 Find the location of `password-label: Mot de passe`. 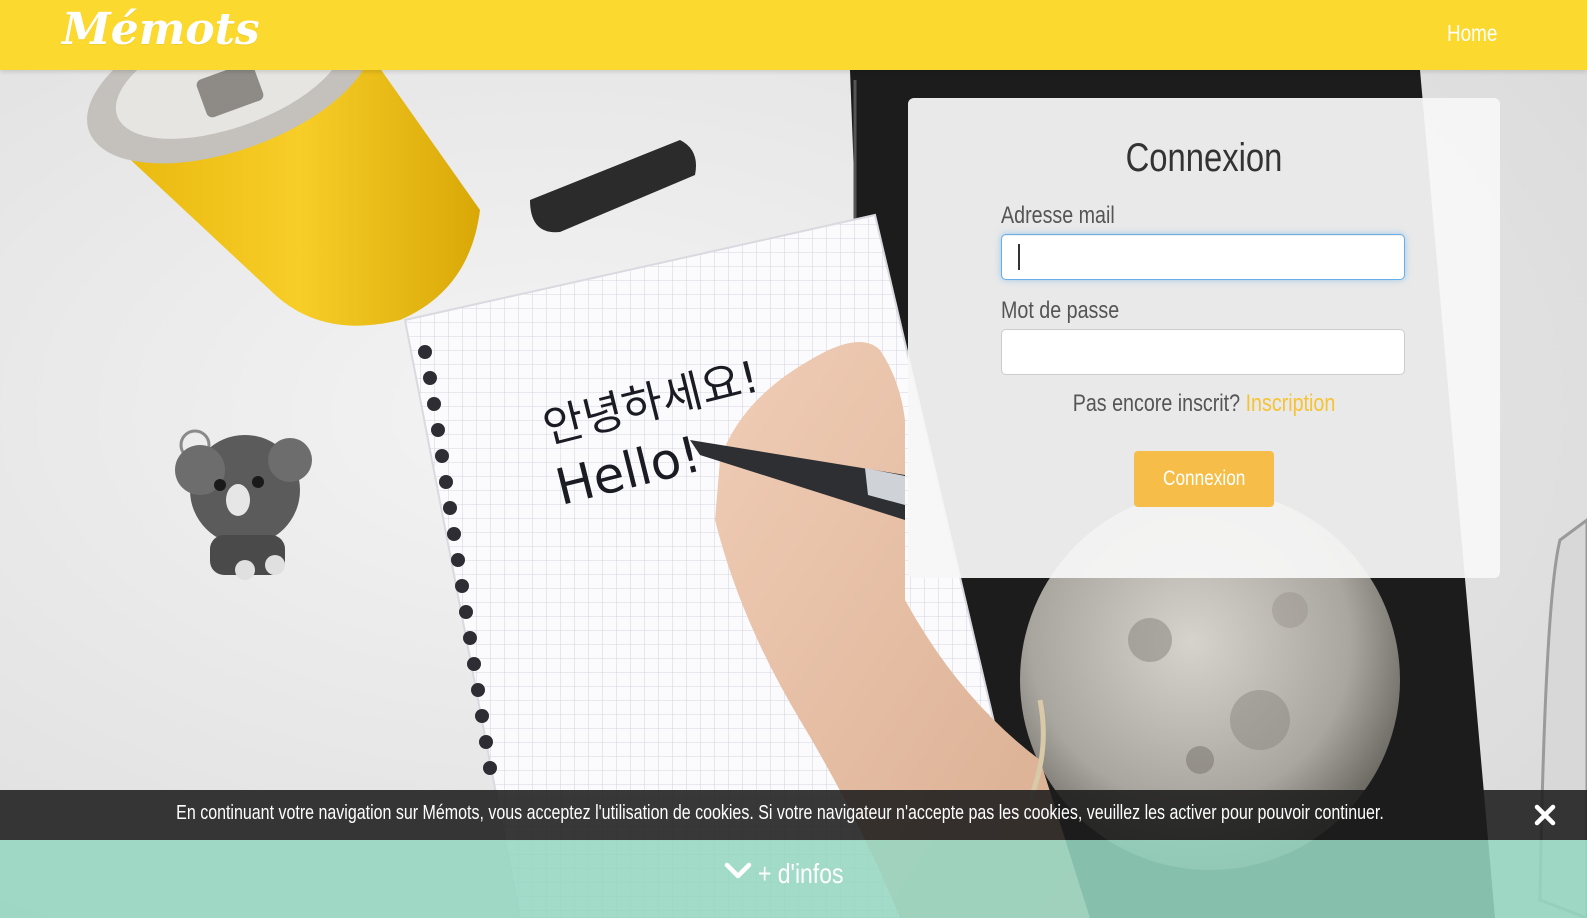

password-label: Mot de passe is located at coordinates (1060, 310).